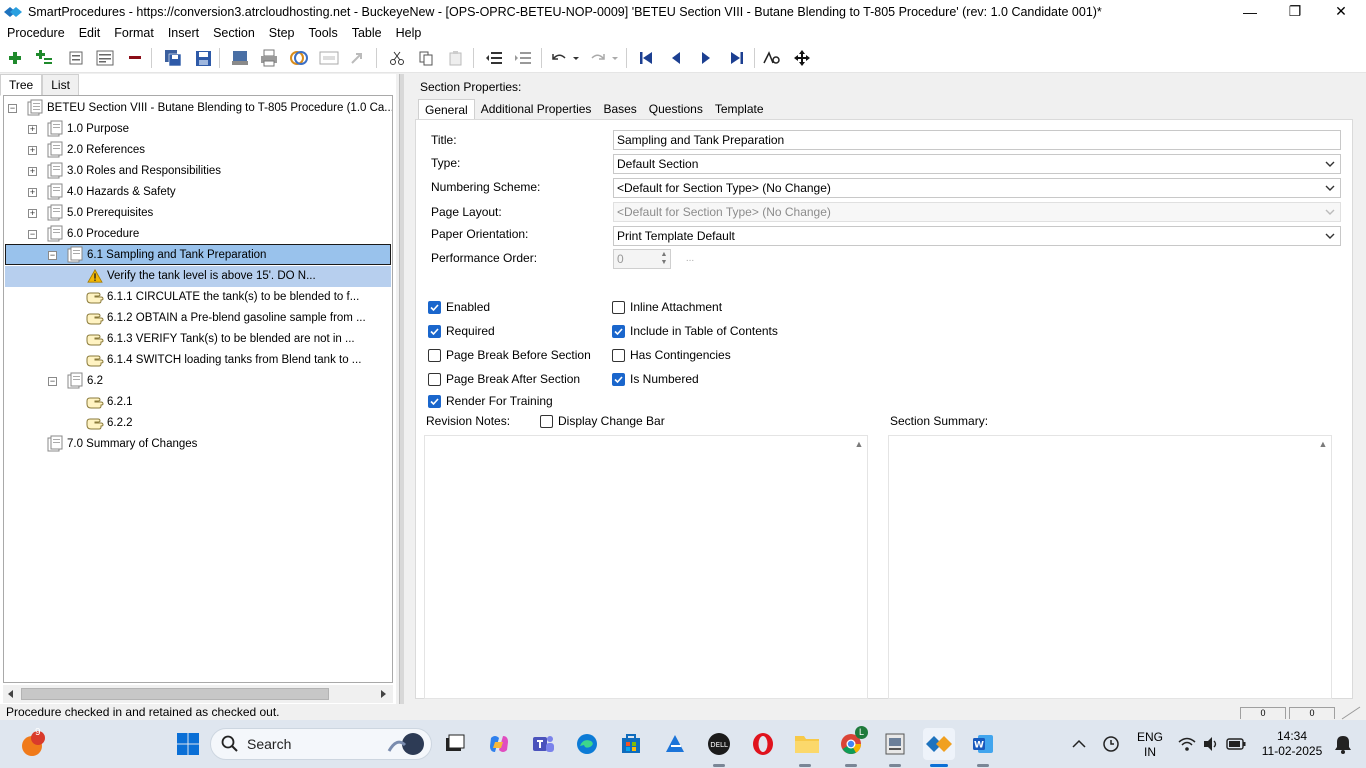 This screenshot has height=768, width=1366. I want to click on render-for-training-checkbox: Render For Training, so click(490, 401).